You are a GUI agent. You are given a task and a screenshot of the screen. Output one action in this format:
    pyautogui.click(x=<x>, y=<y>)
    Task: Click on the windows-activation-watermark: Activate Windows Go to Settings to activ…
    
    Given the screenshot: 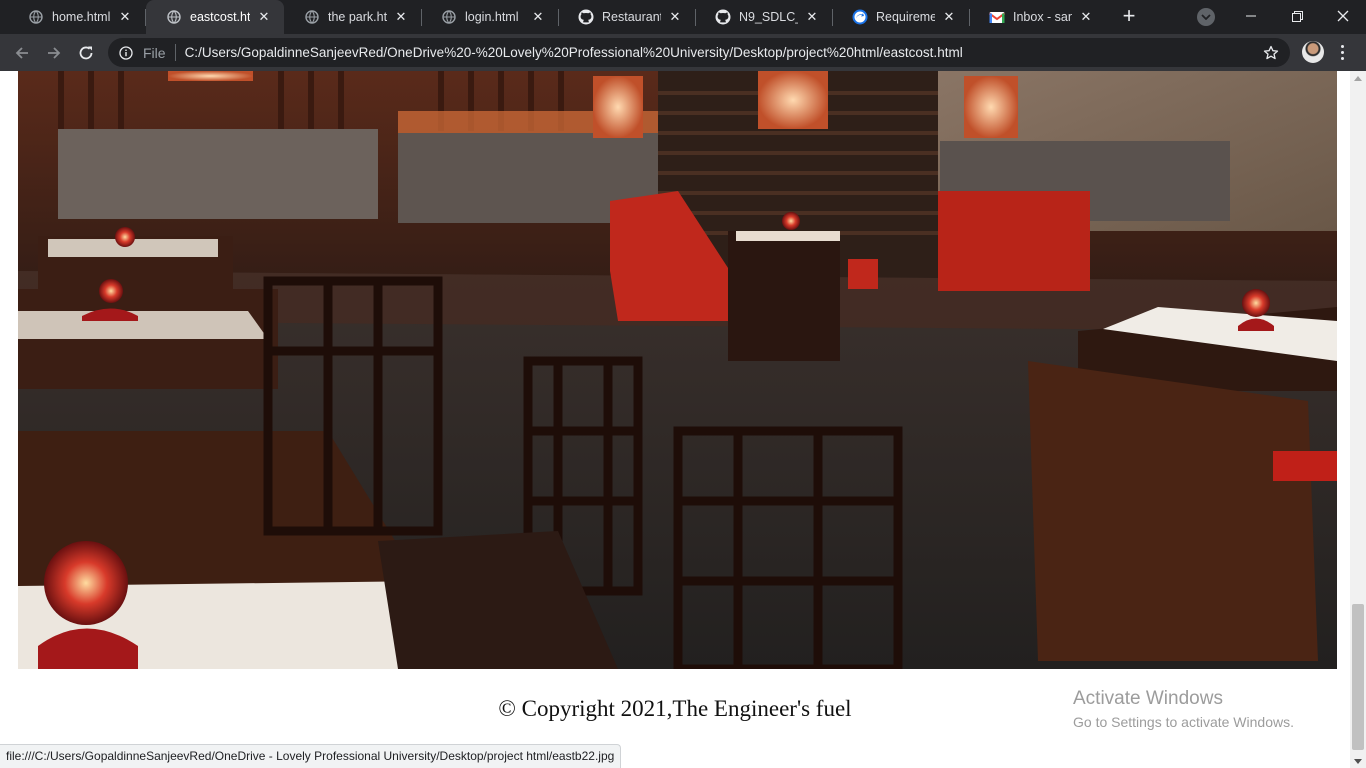 What is the action you would take?
    pyautogui.click(x=1183, y=709)
    